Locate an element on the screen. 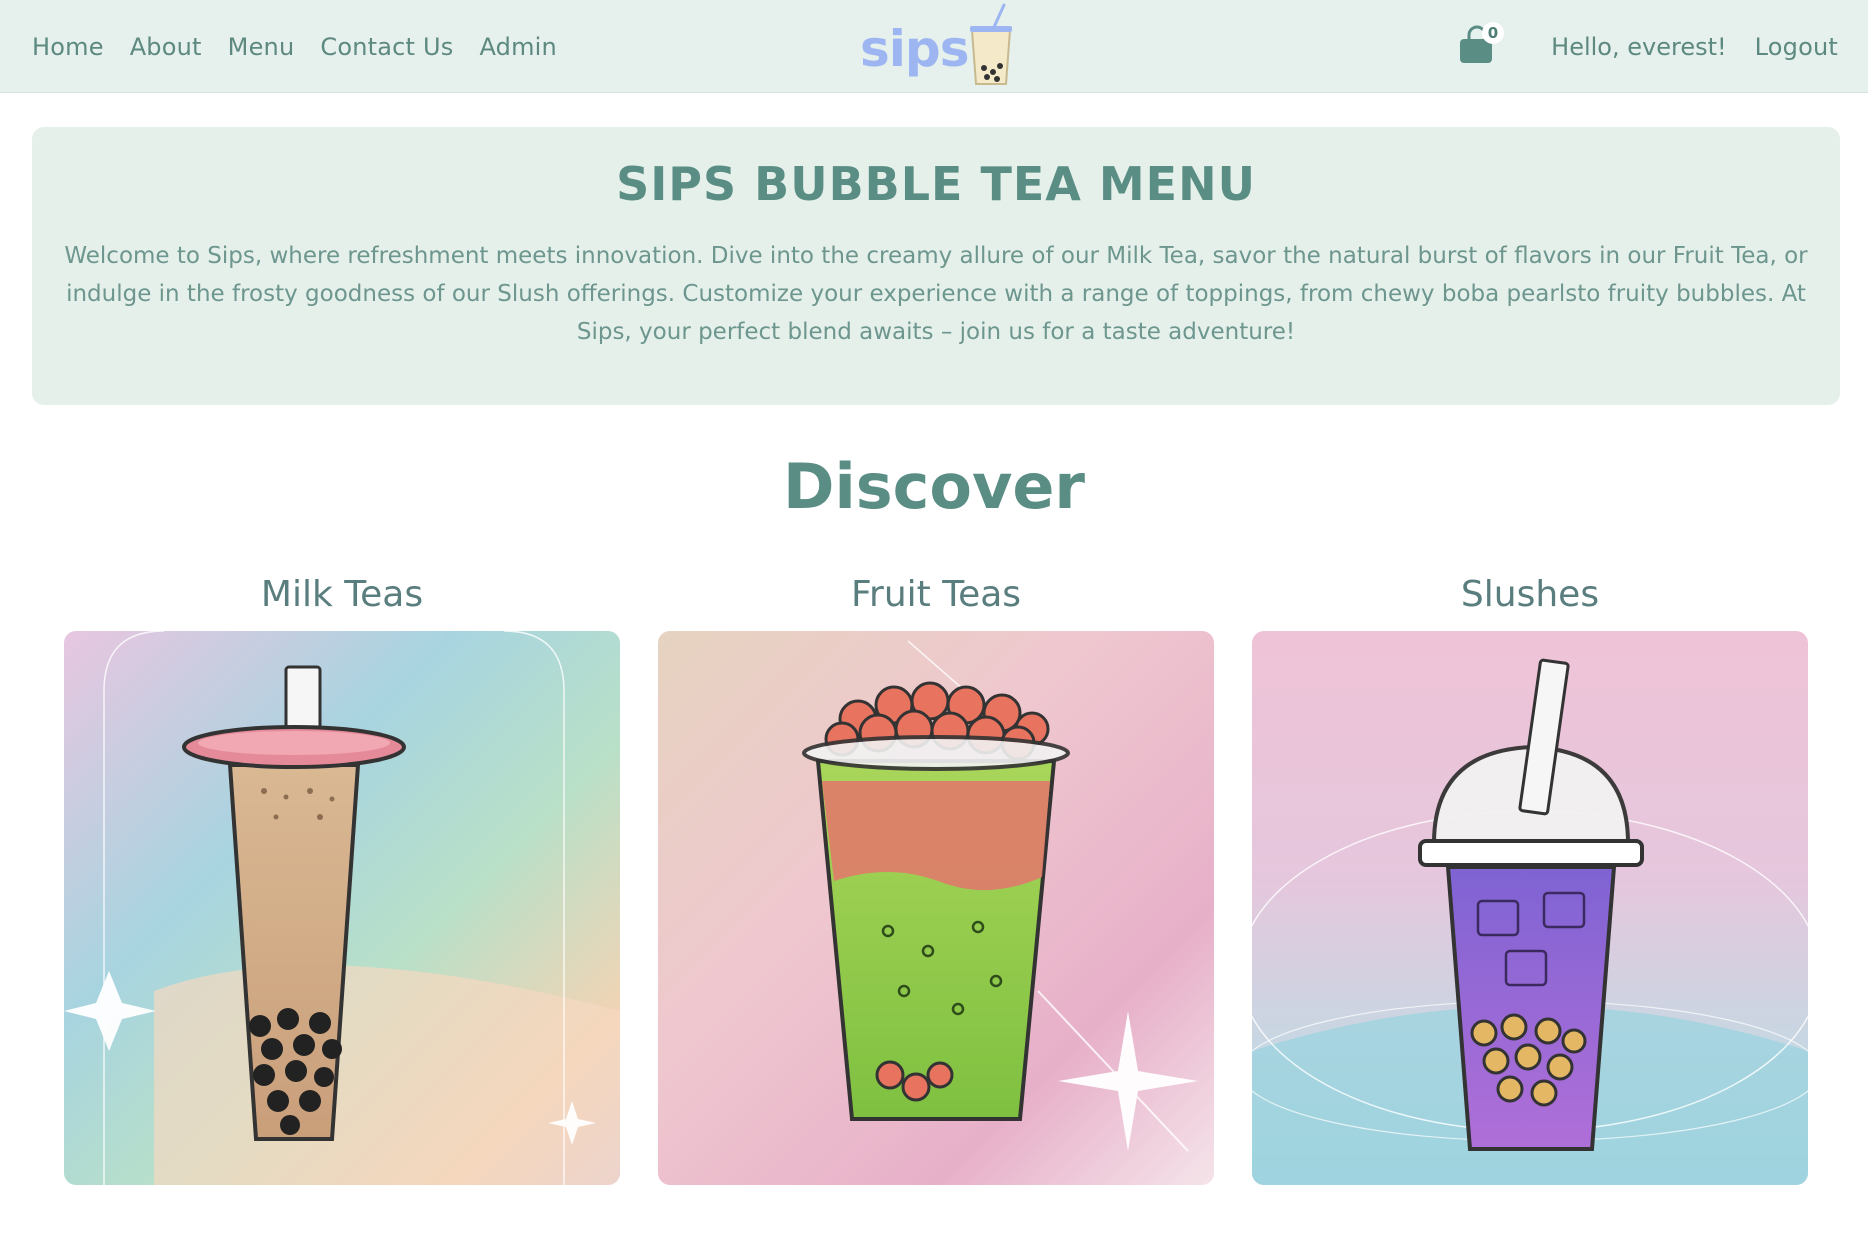  milk-tea-cup-icon is located at coordinates (342, 908).